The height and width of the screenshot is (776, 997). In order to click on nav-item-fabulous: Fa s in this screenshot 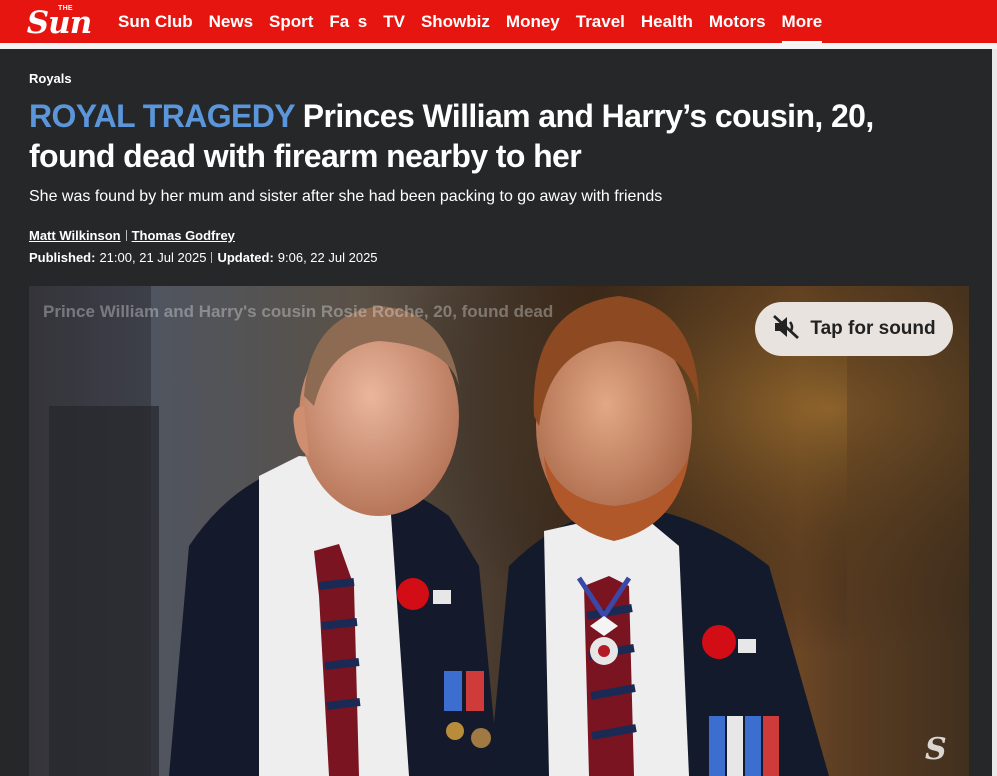, I will do `click(356, 22)`.